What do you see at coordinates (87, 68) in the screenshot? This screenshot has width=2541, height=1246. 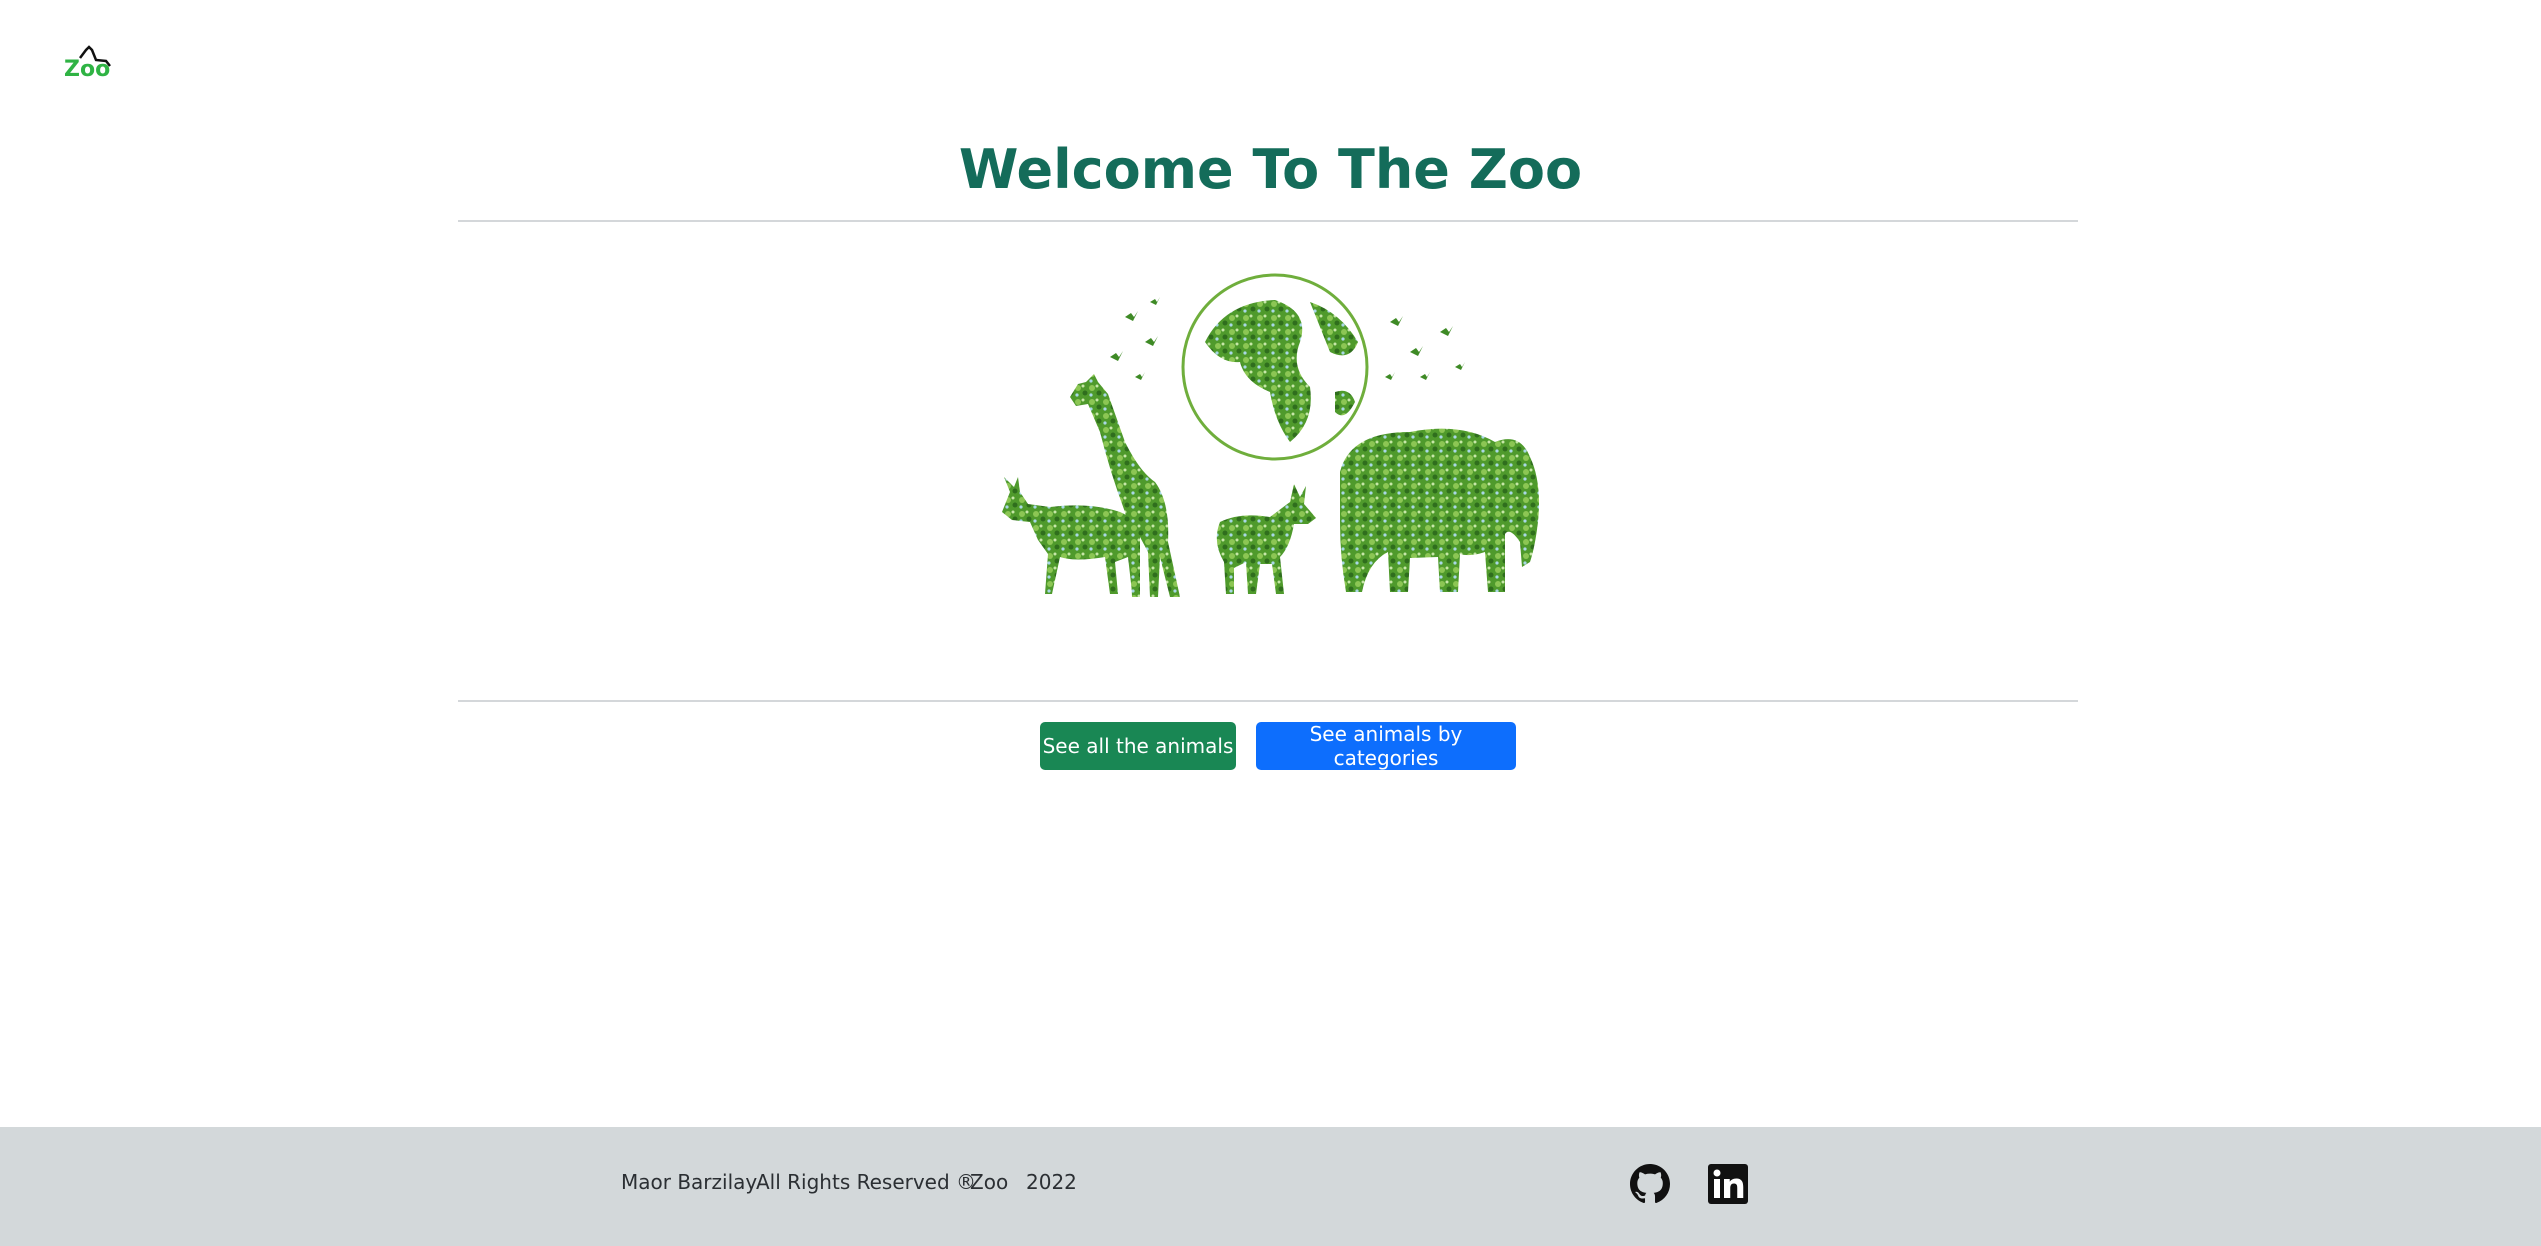 I see `logo-text: Zoo` at bounding box center [87, 68].